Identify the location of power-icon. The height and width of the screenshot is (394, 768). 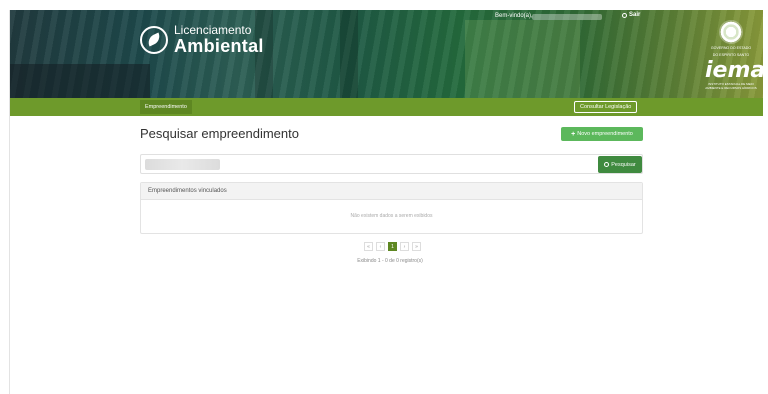
(624, 15).